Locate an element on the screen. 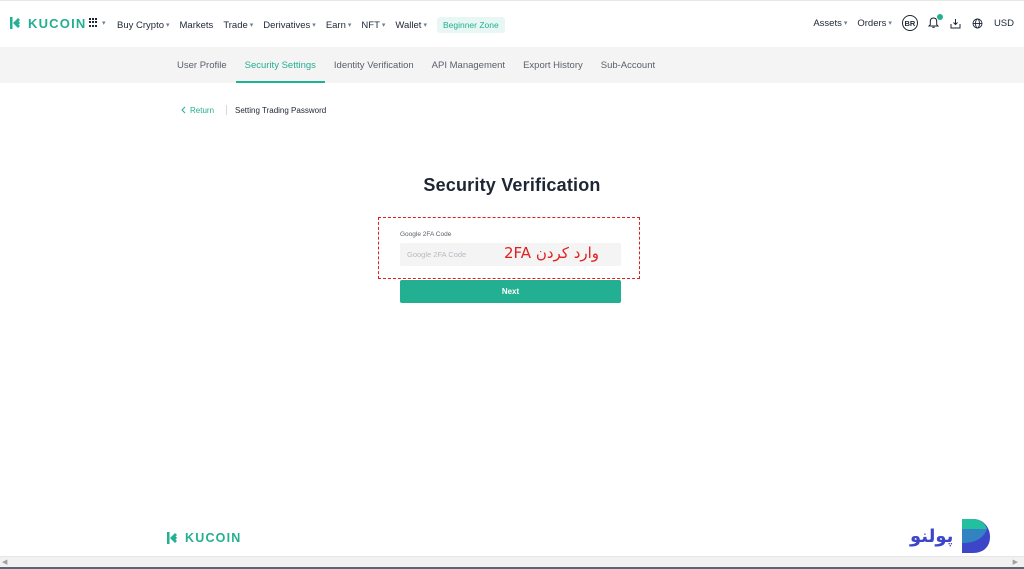 The width and height of the screenshot is (1024, 569). download-button is located at coordinates (956, 23).